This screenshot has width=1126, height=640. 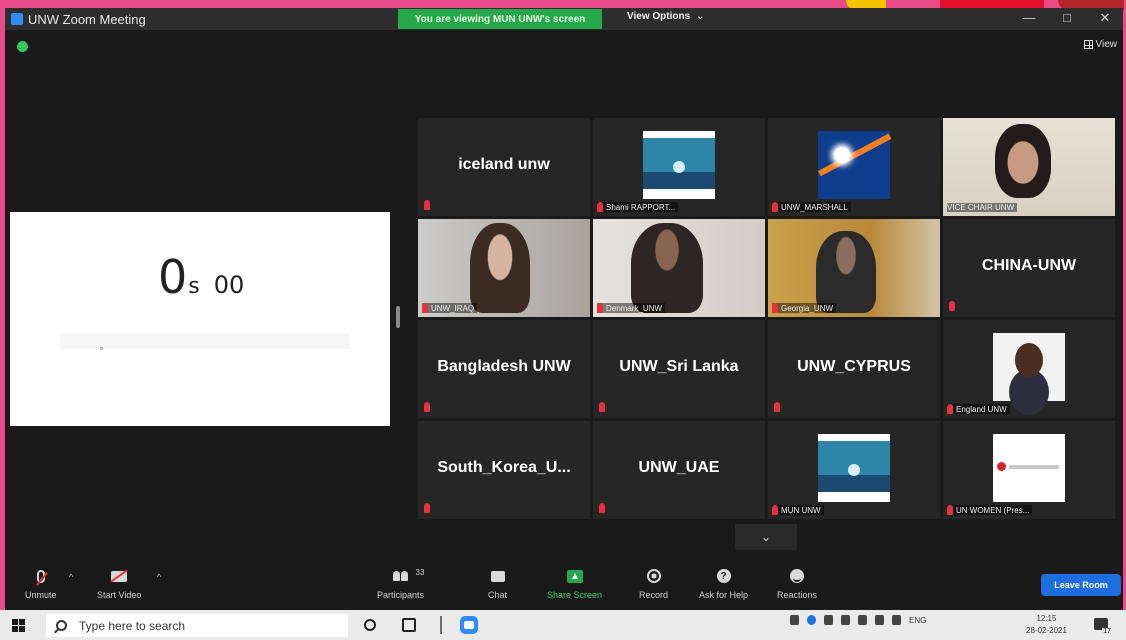 I want to click on video-tile: UNW_UAE, so click(x=679, y=470).